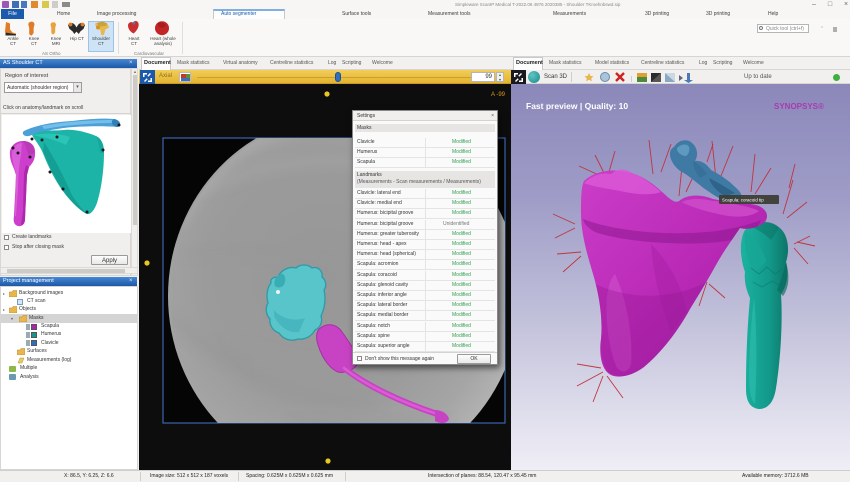  I want to click on svg-text: SYNOPSYS®, so click(799, 106).